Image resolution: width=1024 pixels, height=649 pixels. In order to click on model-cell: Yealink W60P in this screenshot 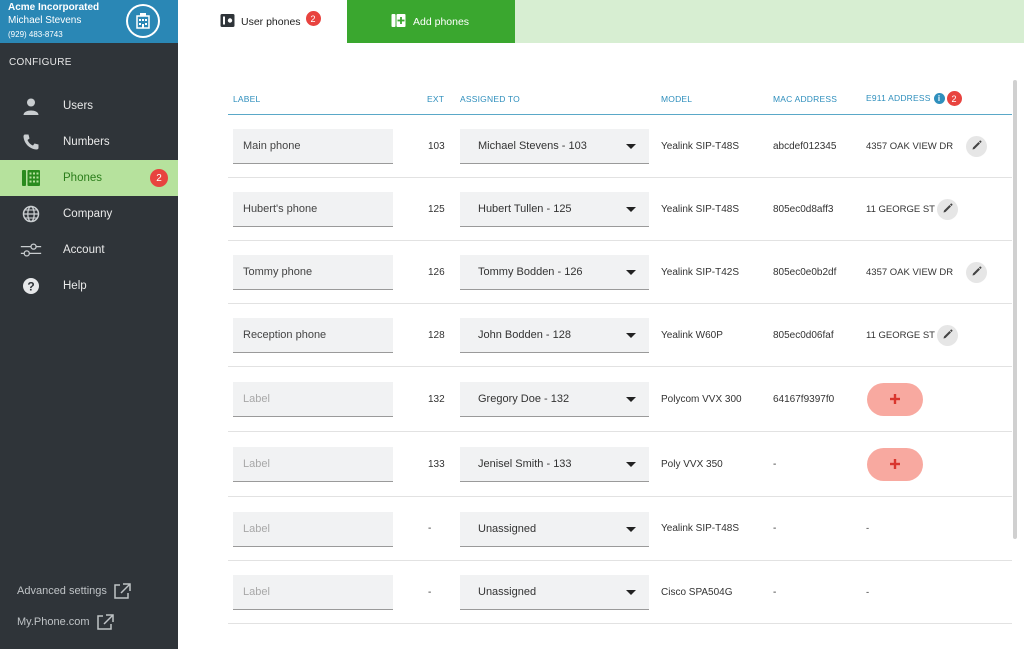, I will do `click(692, 335)`.